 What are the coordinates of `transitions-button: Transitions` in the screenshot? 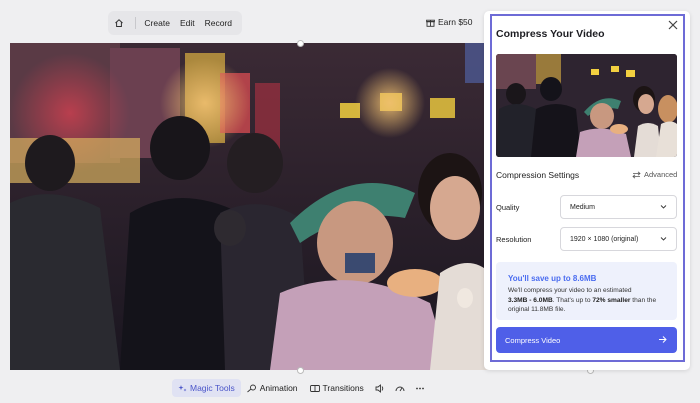 It's located at (337, 388).